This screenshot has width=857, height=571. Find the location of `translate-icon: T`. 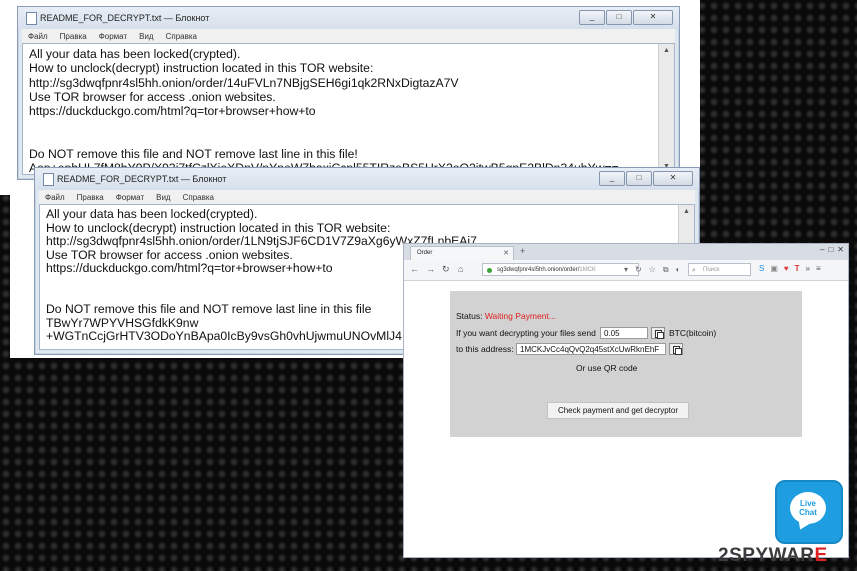

translate-icon: T is located at coordinates (797, 268).